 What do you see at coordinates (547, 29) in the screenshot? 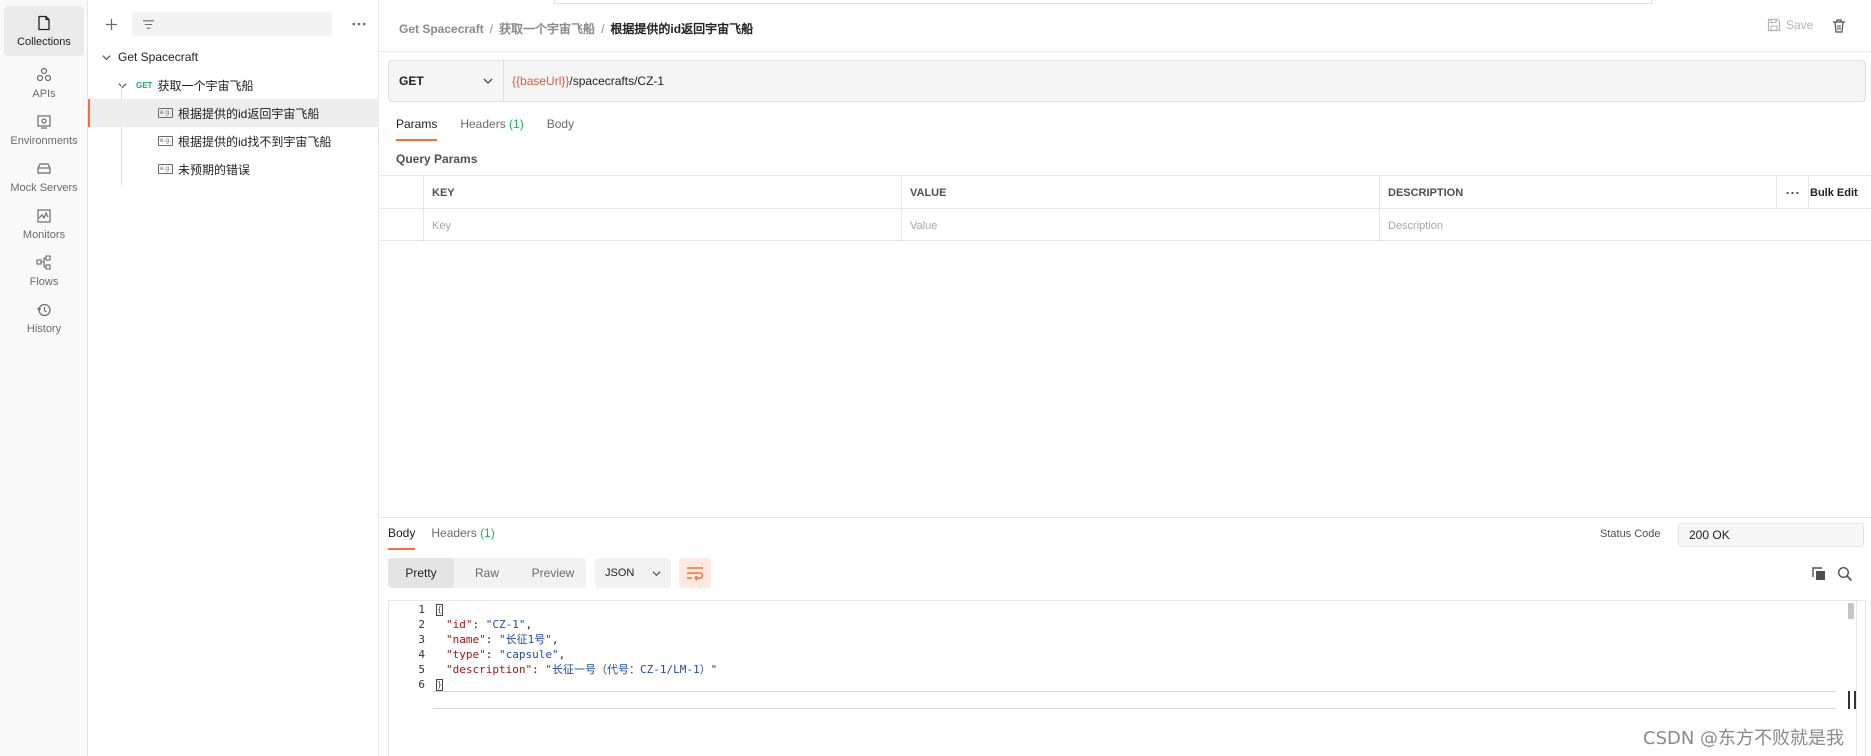
I see `breadcrumb-request: 获取一个宇宙飞船` at bounding box center [547, 29].